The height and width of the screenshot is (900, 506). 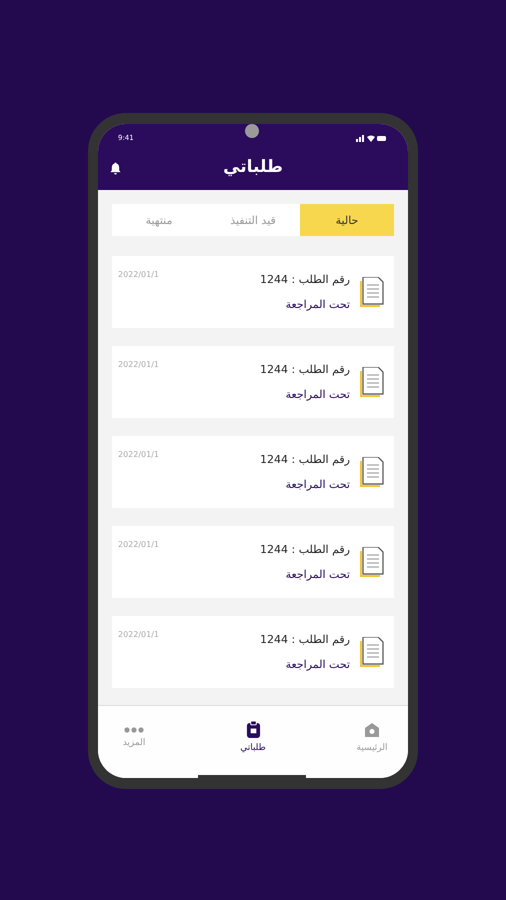 I want to click on home-icon, so click(x=372, y=730).